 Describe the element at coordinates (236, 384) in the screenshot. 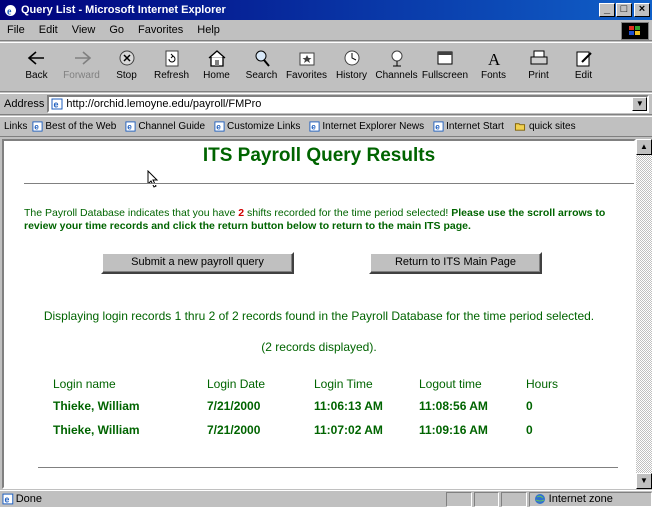

I see `col-header-login-date: Login Date` at that location.